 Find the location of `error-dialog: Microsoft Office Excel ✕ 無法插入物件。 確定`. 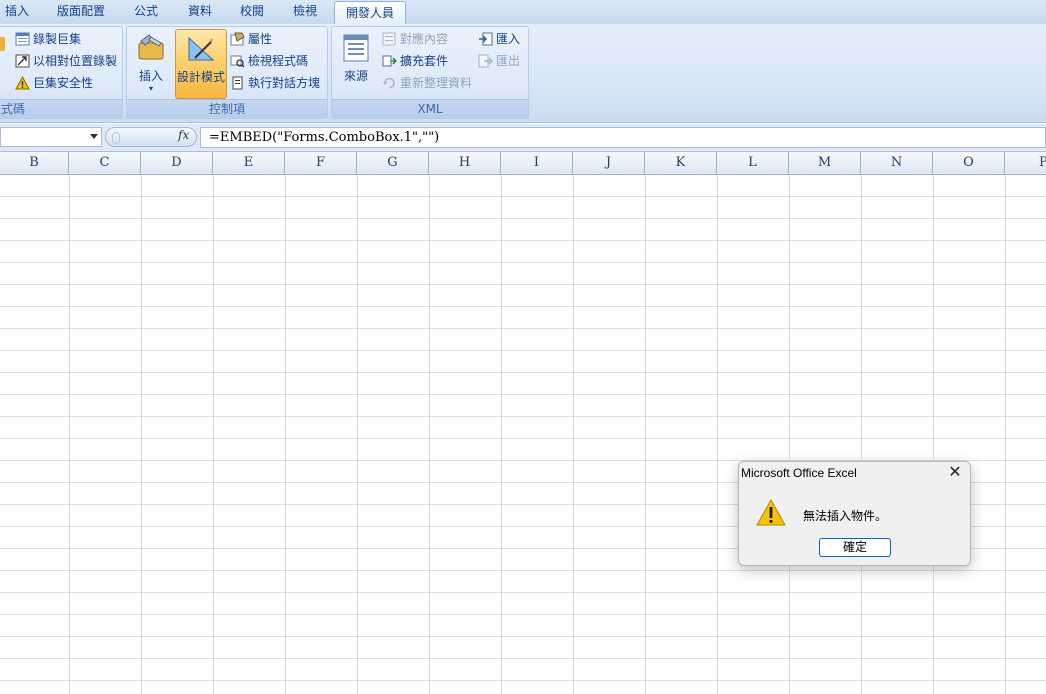

error-dialog: Microsoft Office Excel ✕ 無法插入物件。 確定 is located at coordinates (854, 513).